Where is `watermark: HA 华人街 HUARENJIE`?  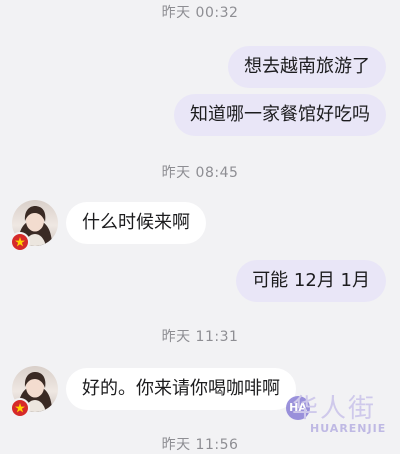
watermark: HA 华人街 HUARENJIE is located at coordinates (341, 415).